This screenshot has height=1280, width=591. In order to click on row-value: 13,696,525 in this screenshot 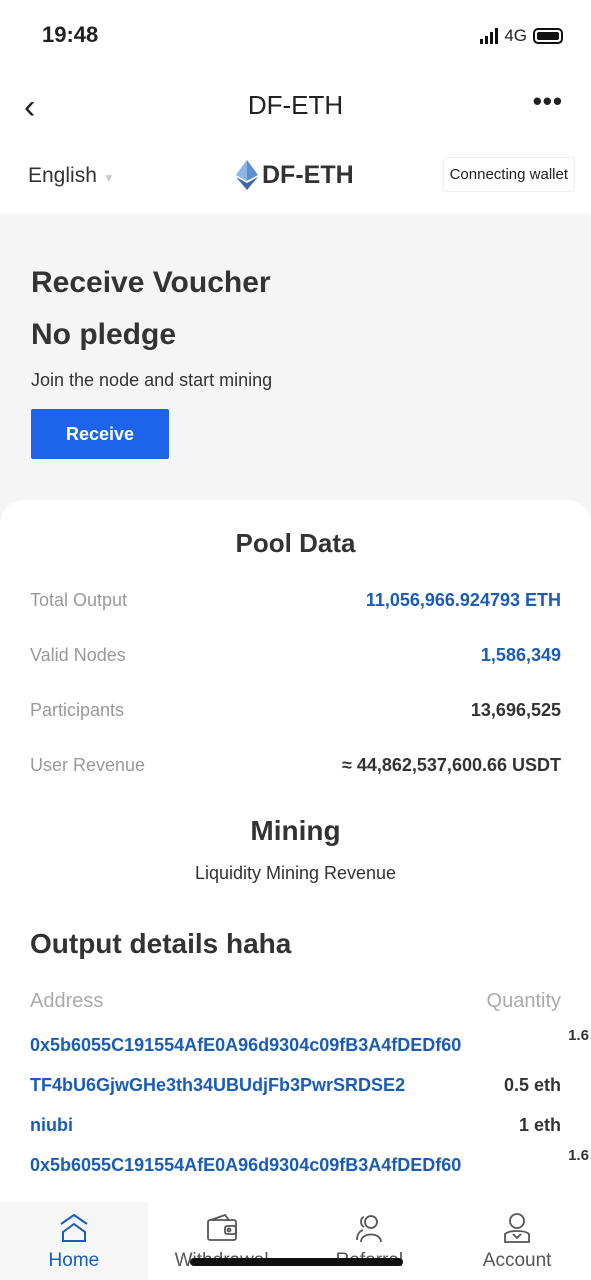, I will do `click(515, 710)`.